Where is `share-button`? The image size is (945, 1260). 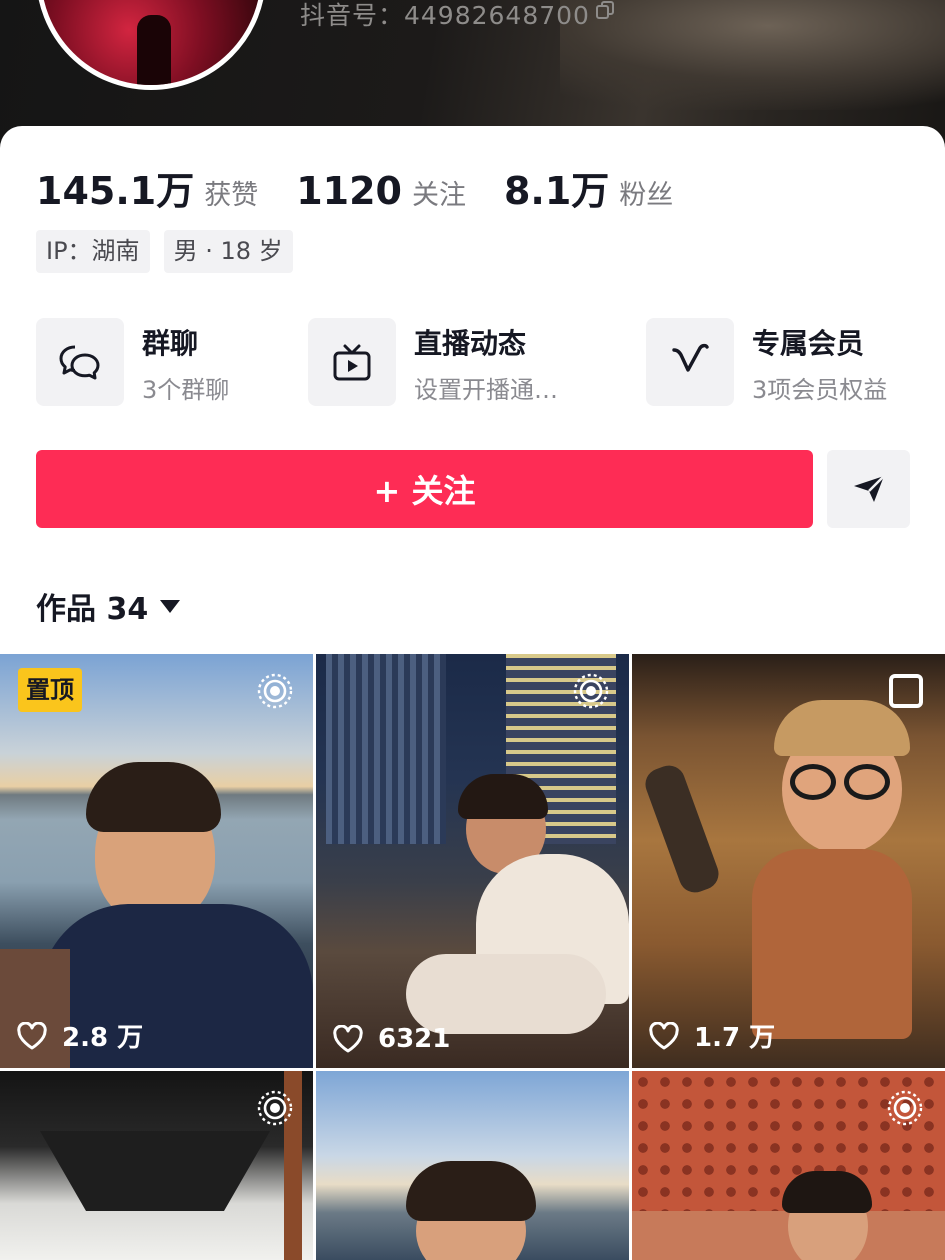 share-button is located at coordinates (868, 489).